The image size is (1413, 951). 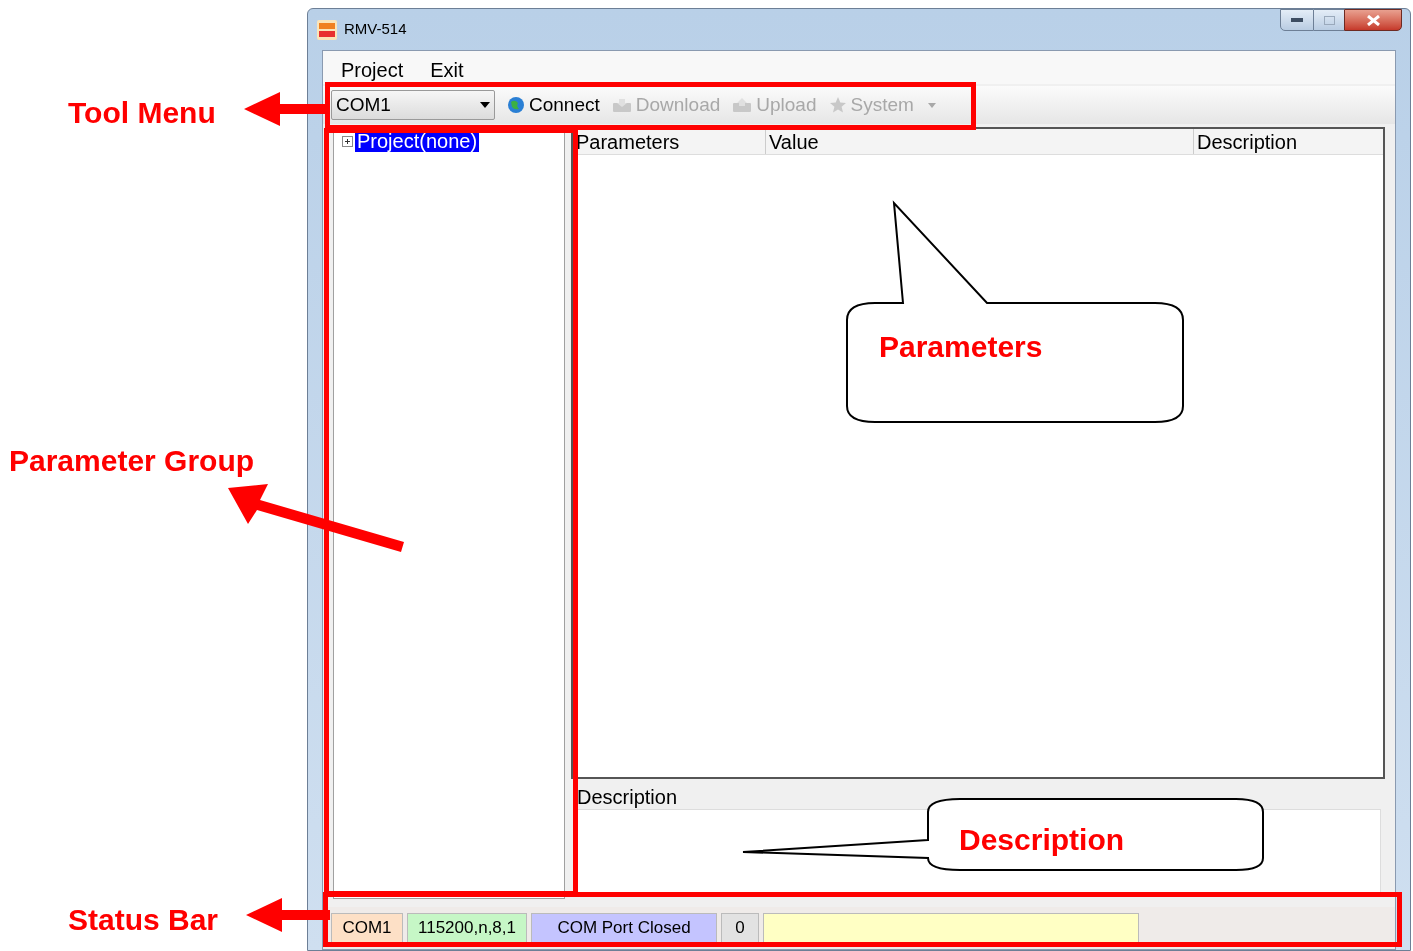 What do you see at coordinates (447, 70) in the screenshot?
I see `menu-item: Exit` at bounding box center [447, 70].